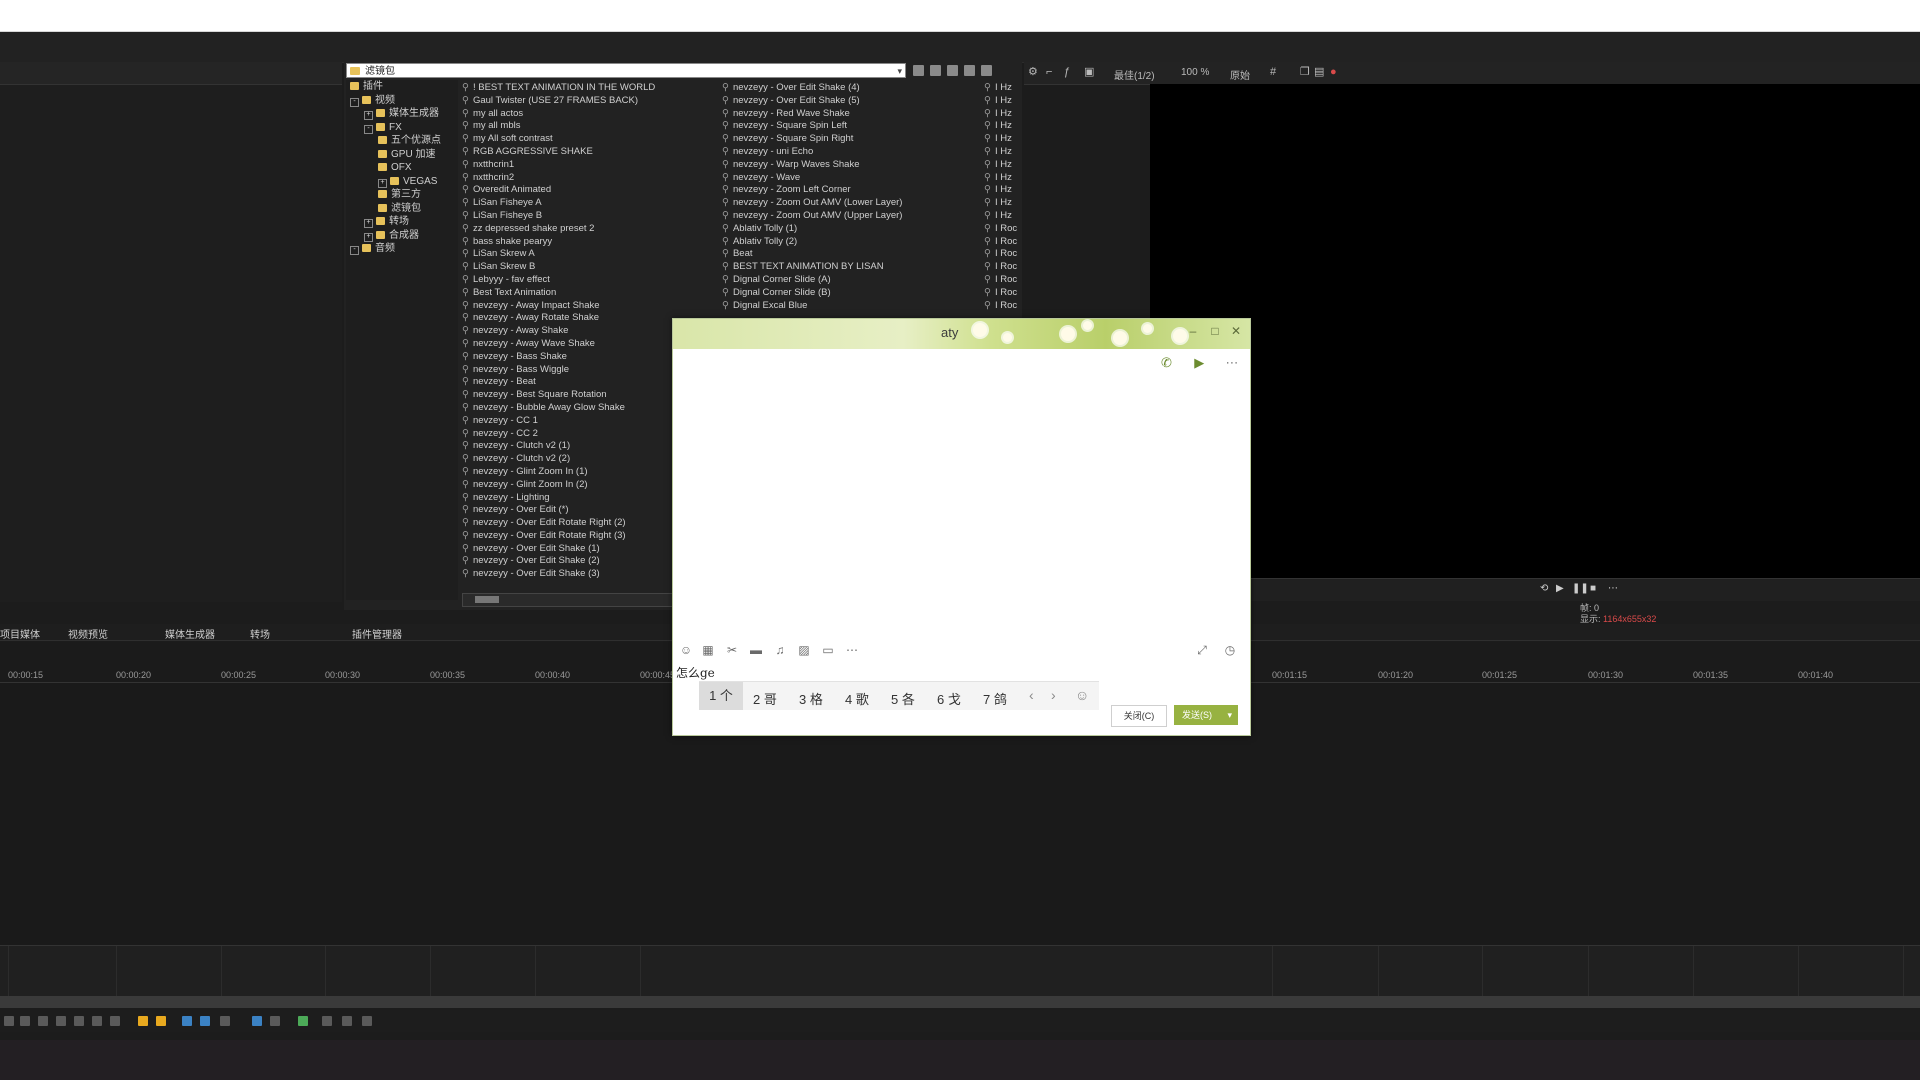 The image size is (1920, 1080). I want to click on emoji-icon: ☺, so click(1082, 695).